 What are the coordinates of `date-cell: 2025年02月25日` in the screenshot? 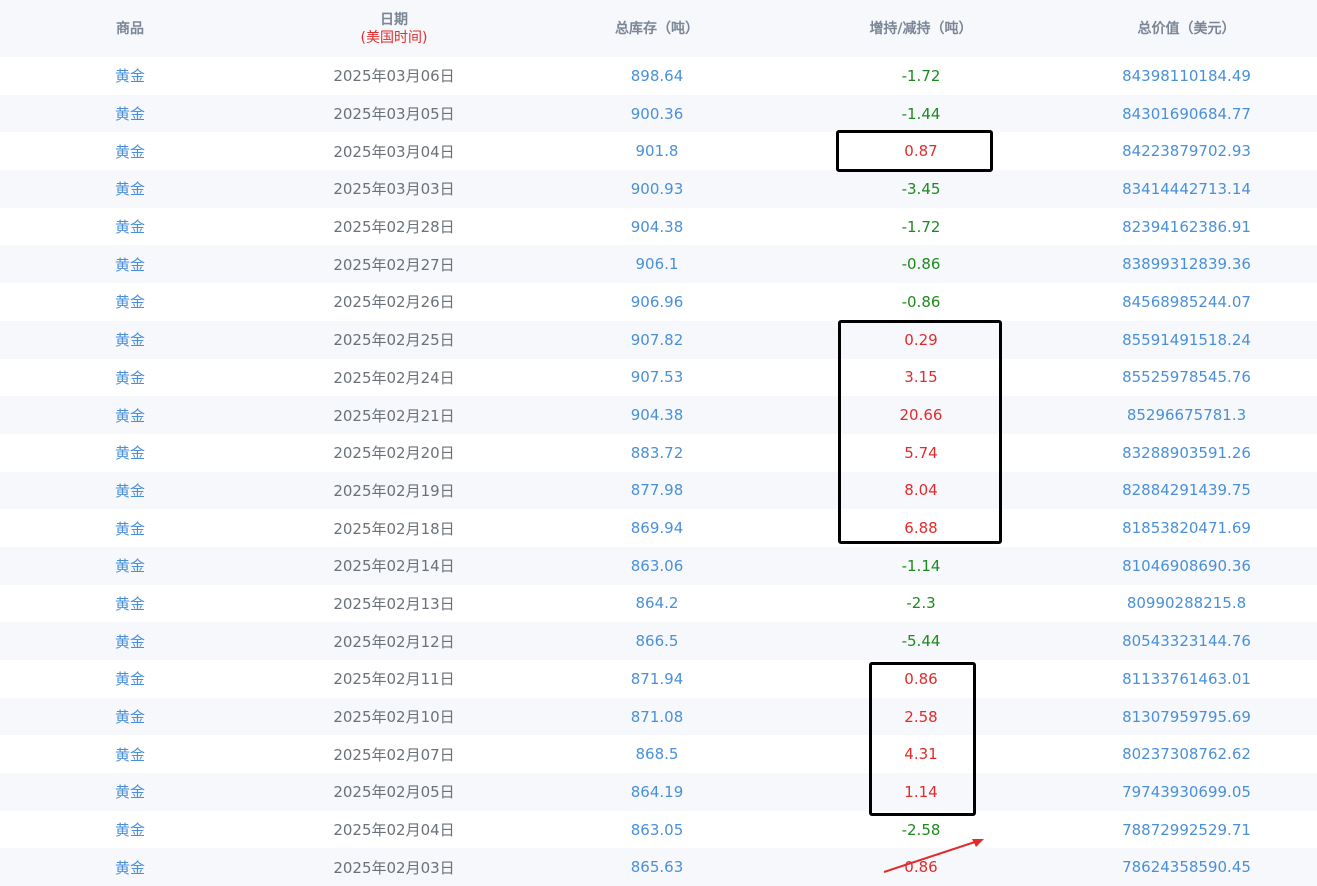 It's located at (394, 340).